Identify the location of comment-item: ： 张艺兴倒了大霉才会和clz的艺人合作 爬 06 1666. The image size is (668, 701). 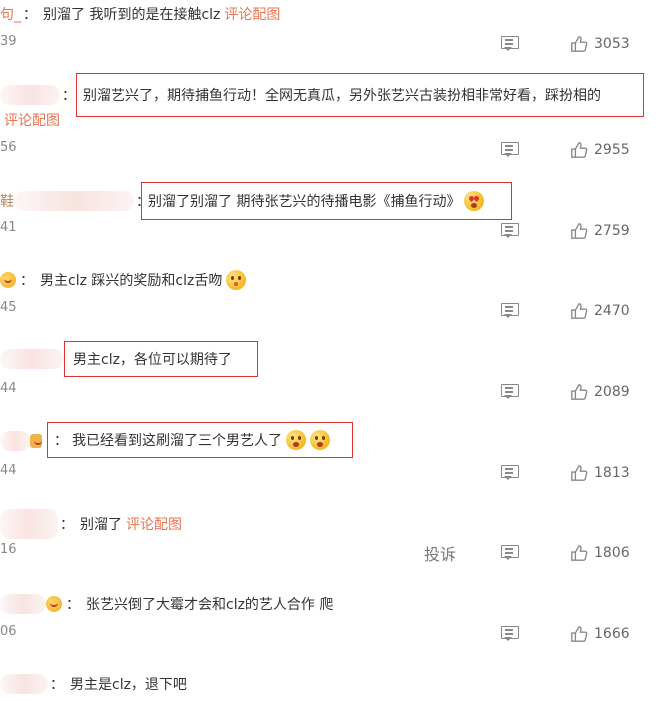
(334, 625).